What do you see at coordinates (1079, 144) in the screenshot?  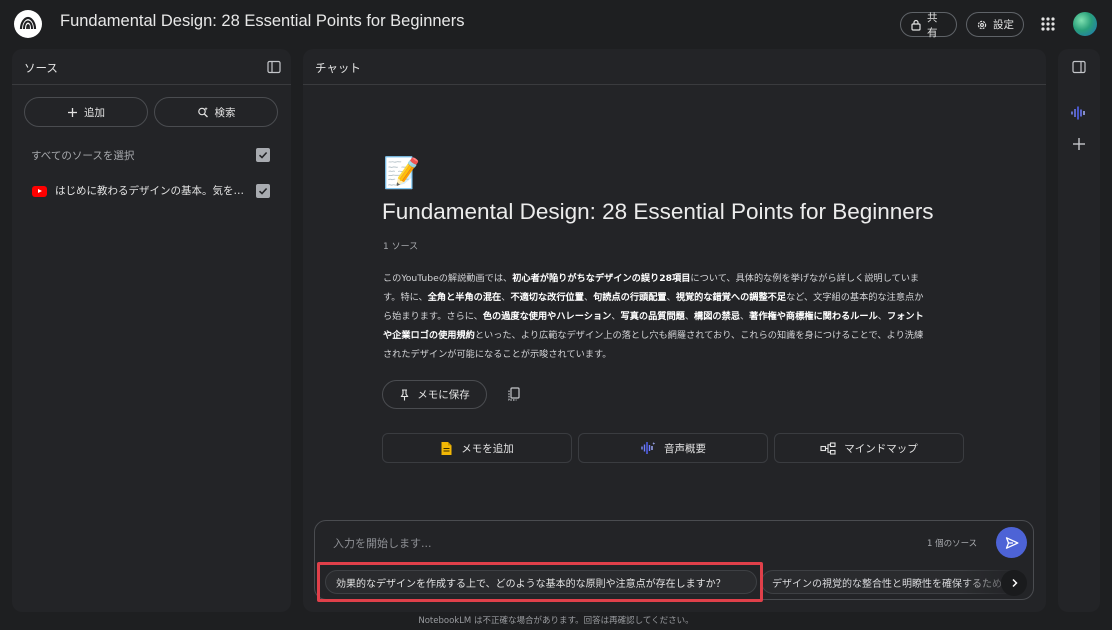 I see `add-note-plus-icon` at bounding box center [1079, 144].